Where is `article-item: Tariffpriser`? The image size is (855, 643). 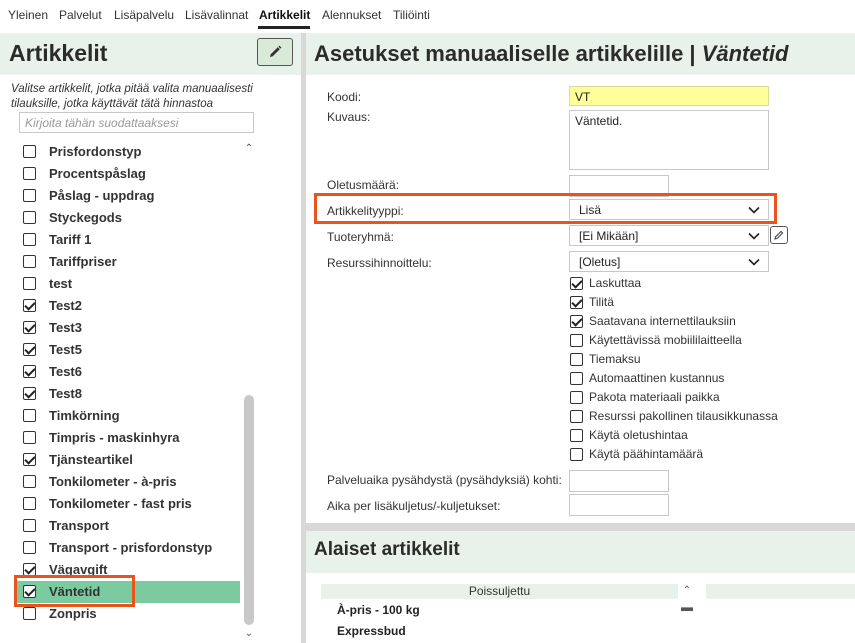
article-item: Tariffpriser is located at coordinates (127, 262).